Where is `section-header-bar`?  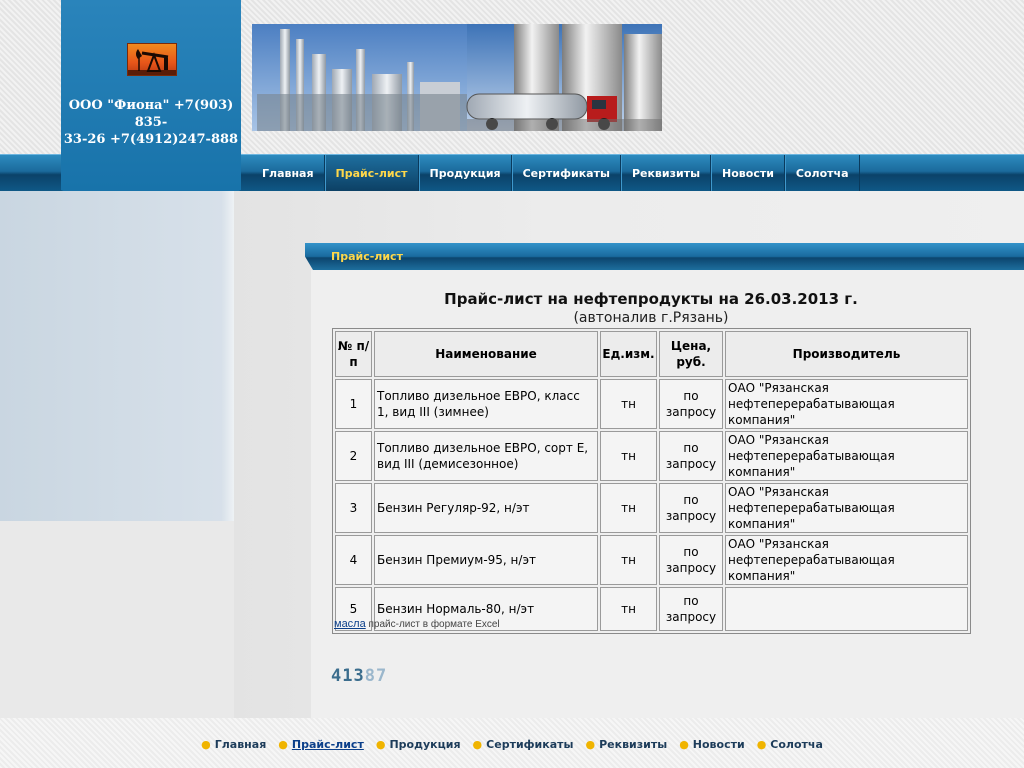
section-header-bar is located at coordinates (664, 256).